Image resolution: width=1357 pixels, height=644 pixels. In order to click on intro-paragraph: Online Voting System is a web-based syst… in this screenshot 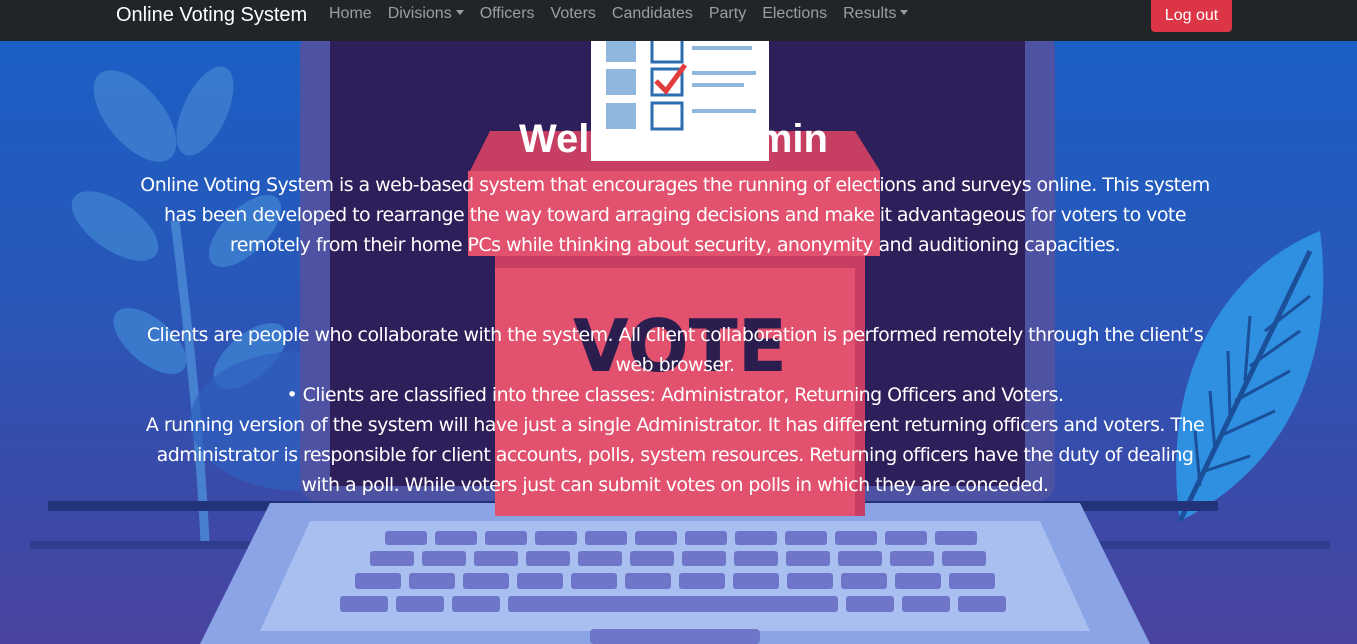, I will do `click(675, 215)`.